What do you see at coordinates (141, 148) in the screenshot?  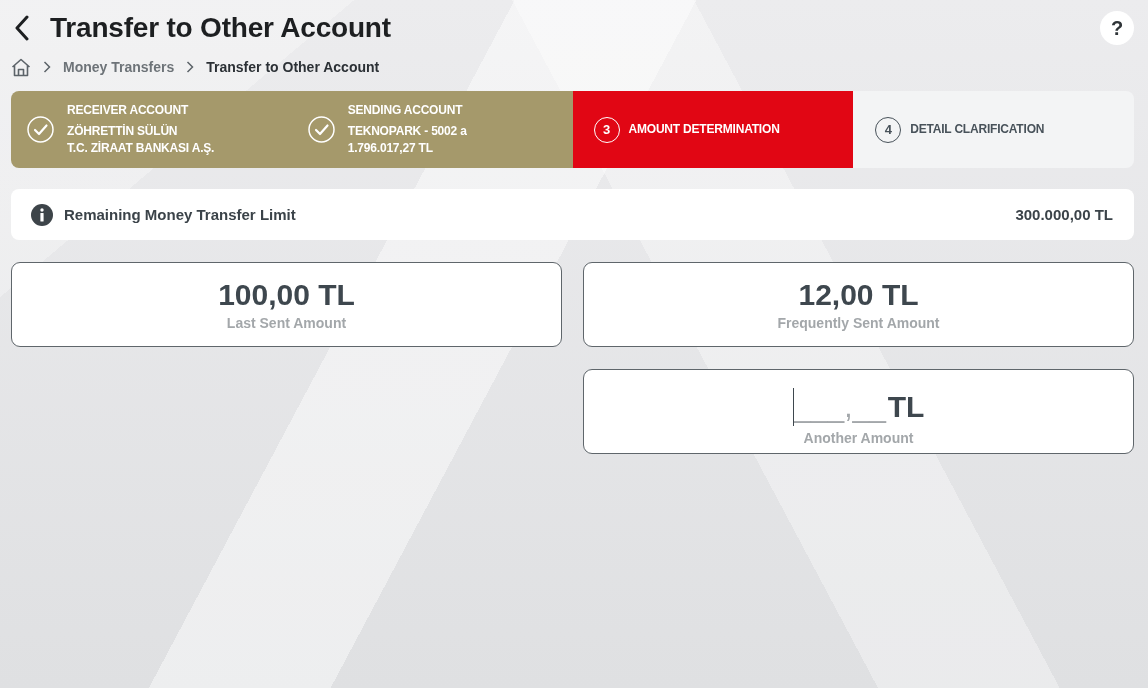 I see `step-detail: T.C. ZİRAAT BANKASI A.Ş.` at bounding box center [141, 148].